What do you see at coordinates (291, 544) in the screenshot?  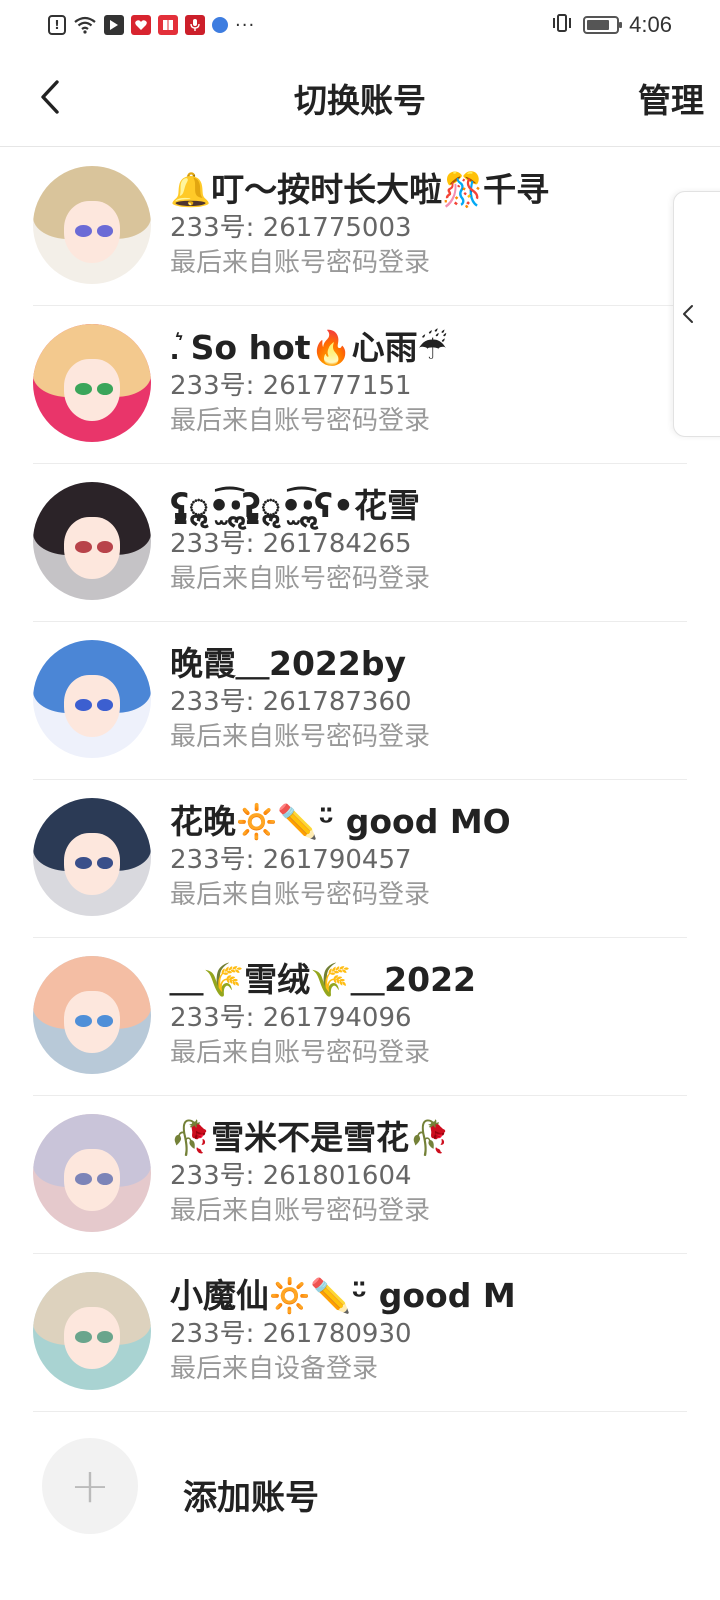 I see `account-id: 233号: 261784265` at bounding box center [291, 544].